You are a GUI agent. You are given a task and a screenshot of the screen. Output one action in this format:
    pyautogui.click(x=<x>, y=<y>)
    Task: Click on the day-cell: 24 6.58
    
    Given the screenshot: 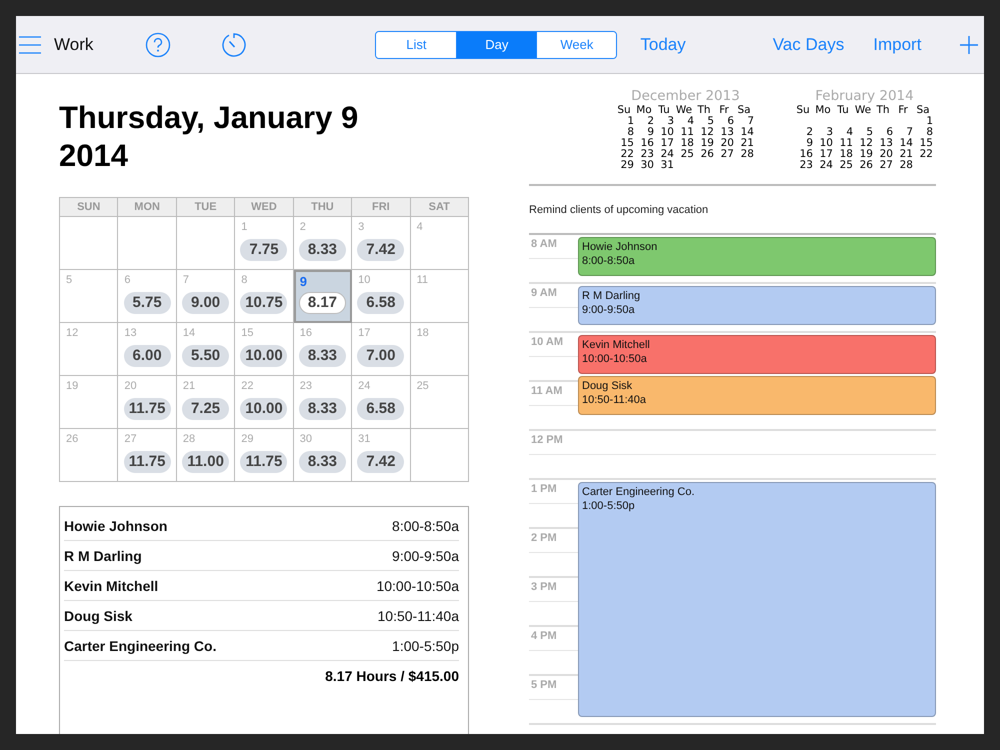 What is the action you would take?
    pyautogui.click(x=381, y=402)
    